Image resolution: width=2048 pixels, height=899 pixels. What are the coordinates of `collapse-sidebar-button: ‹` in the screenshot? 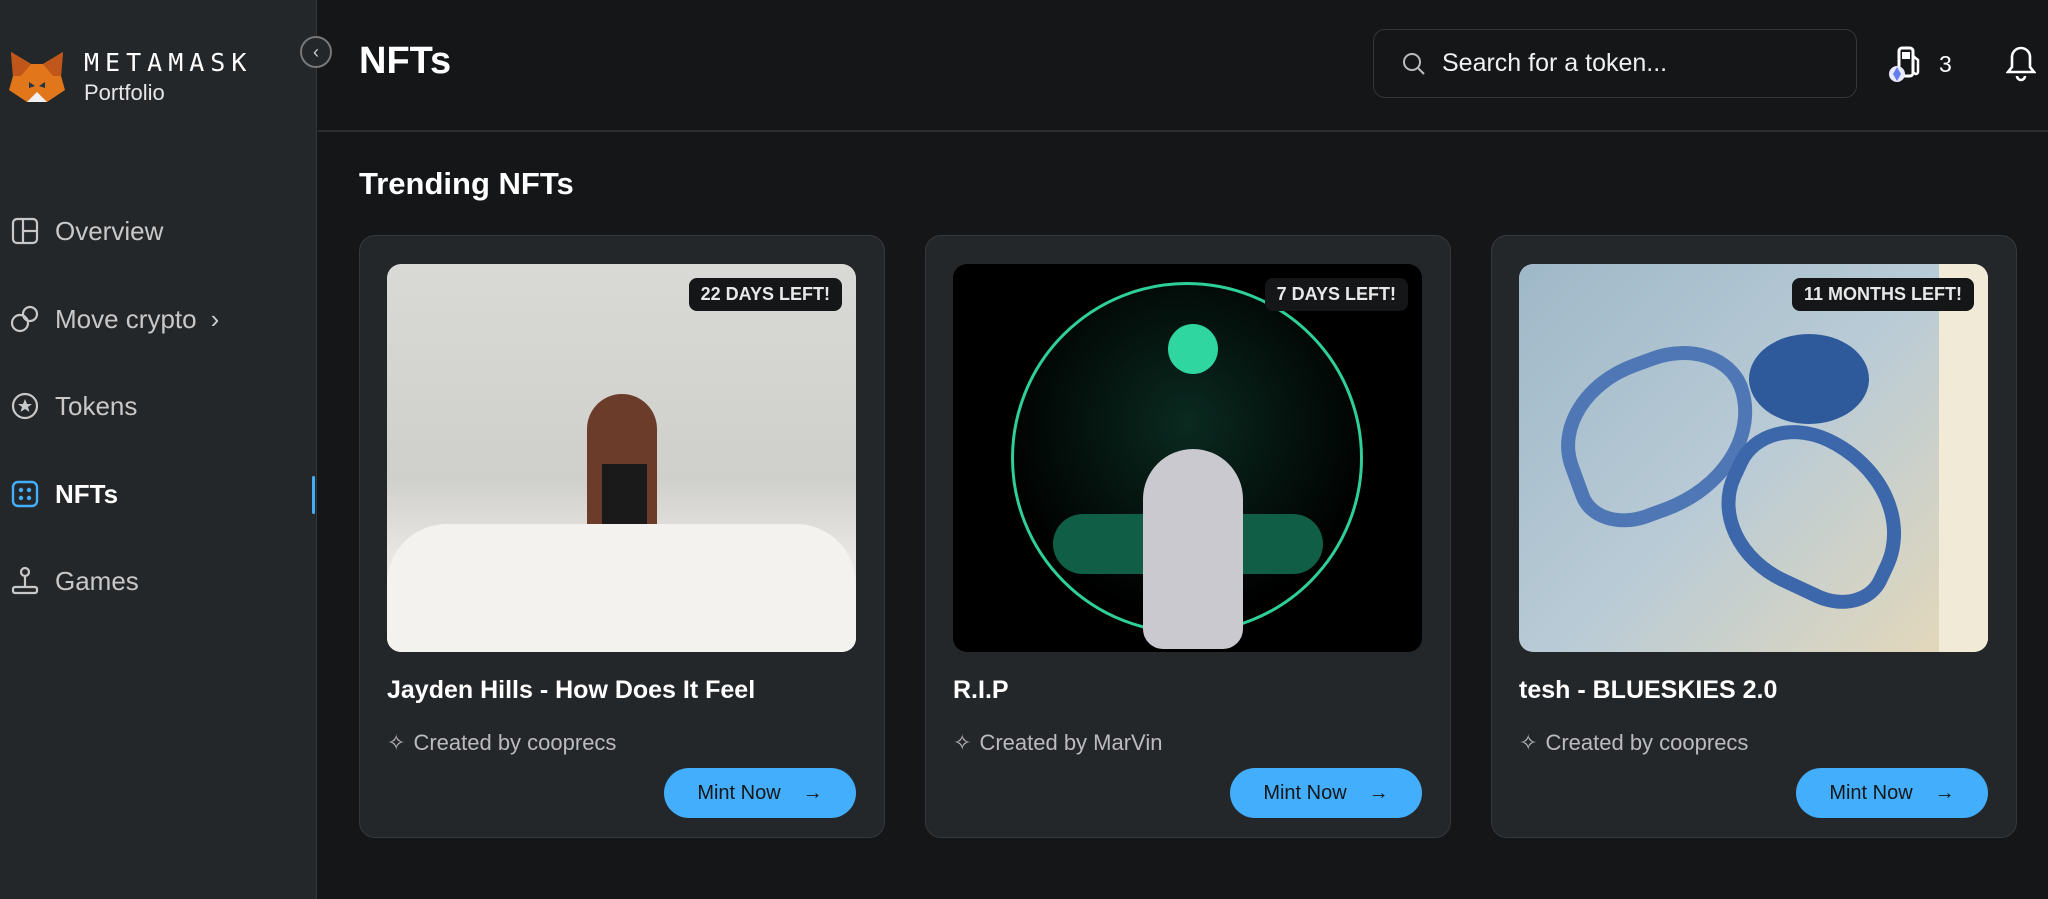 It's located at (316, 52).